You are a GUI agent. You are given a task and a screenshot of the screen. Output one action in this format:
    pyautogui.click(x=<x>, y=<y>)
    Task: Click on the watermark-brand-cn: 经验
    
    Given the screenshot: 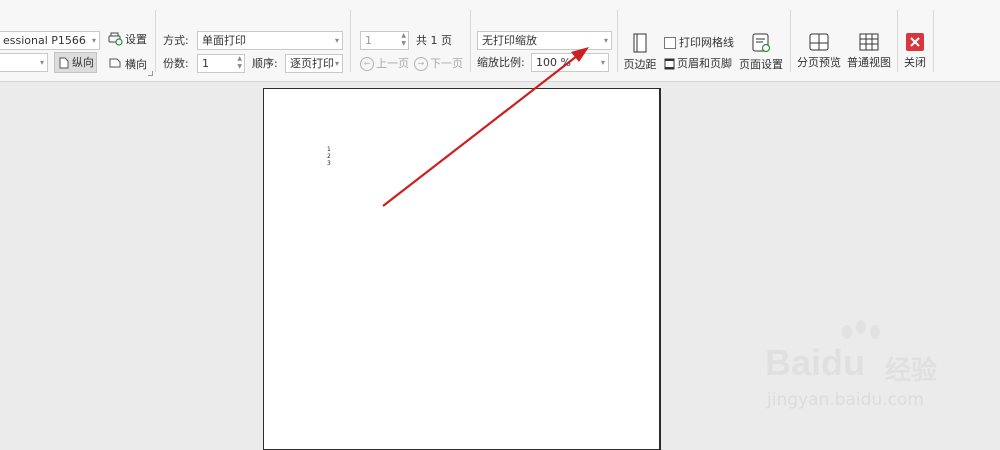 What is the action you would take?
    pyautogui.click(x=911, y=371)
    